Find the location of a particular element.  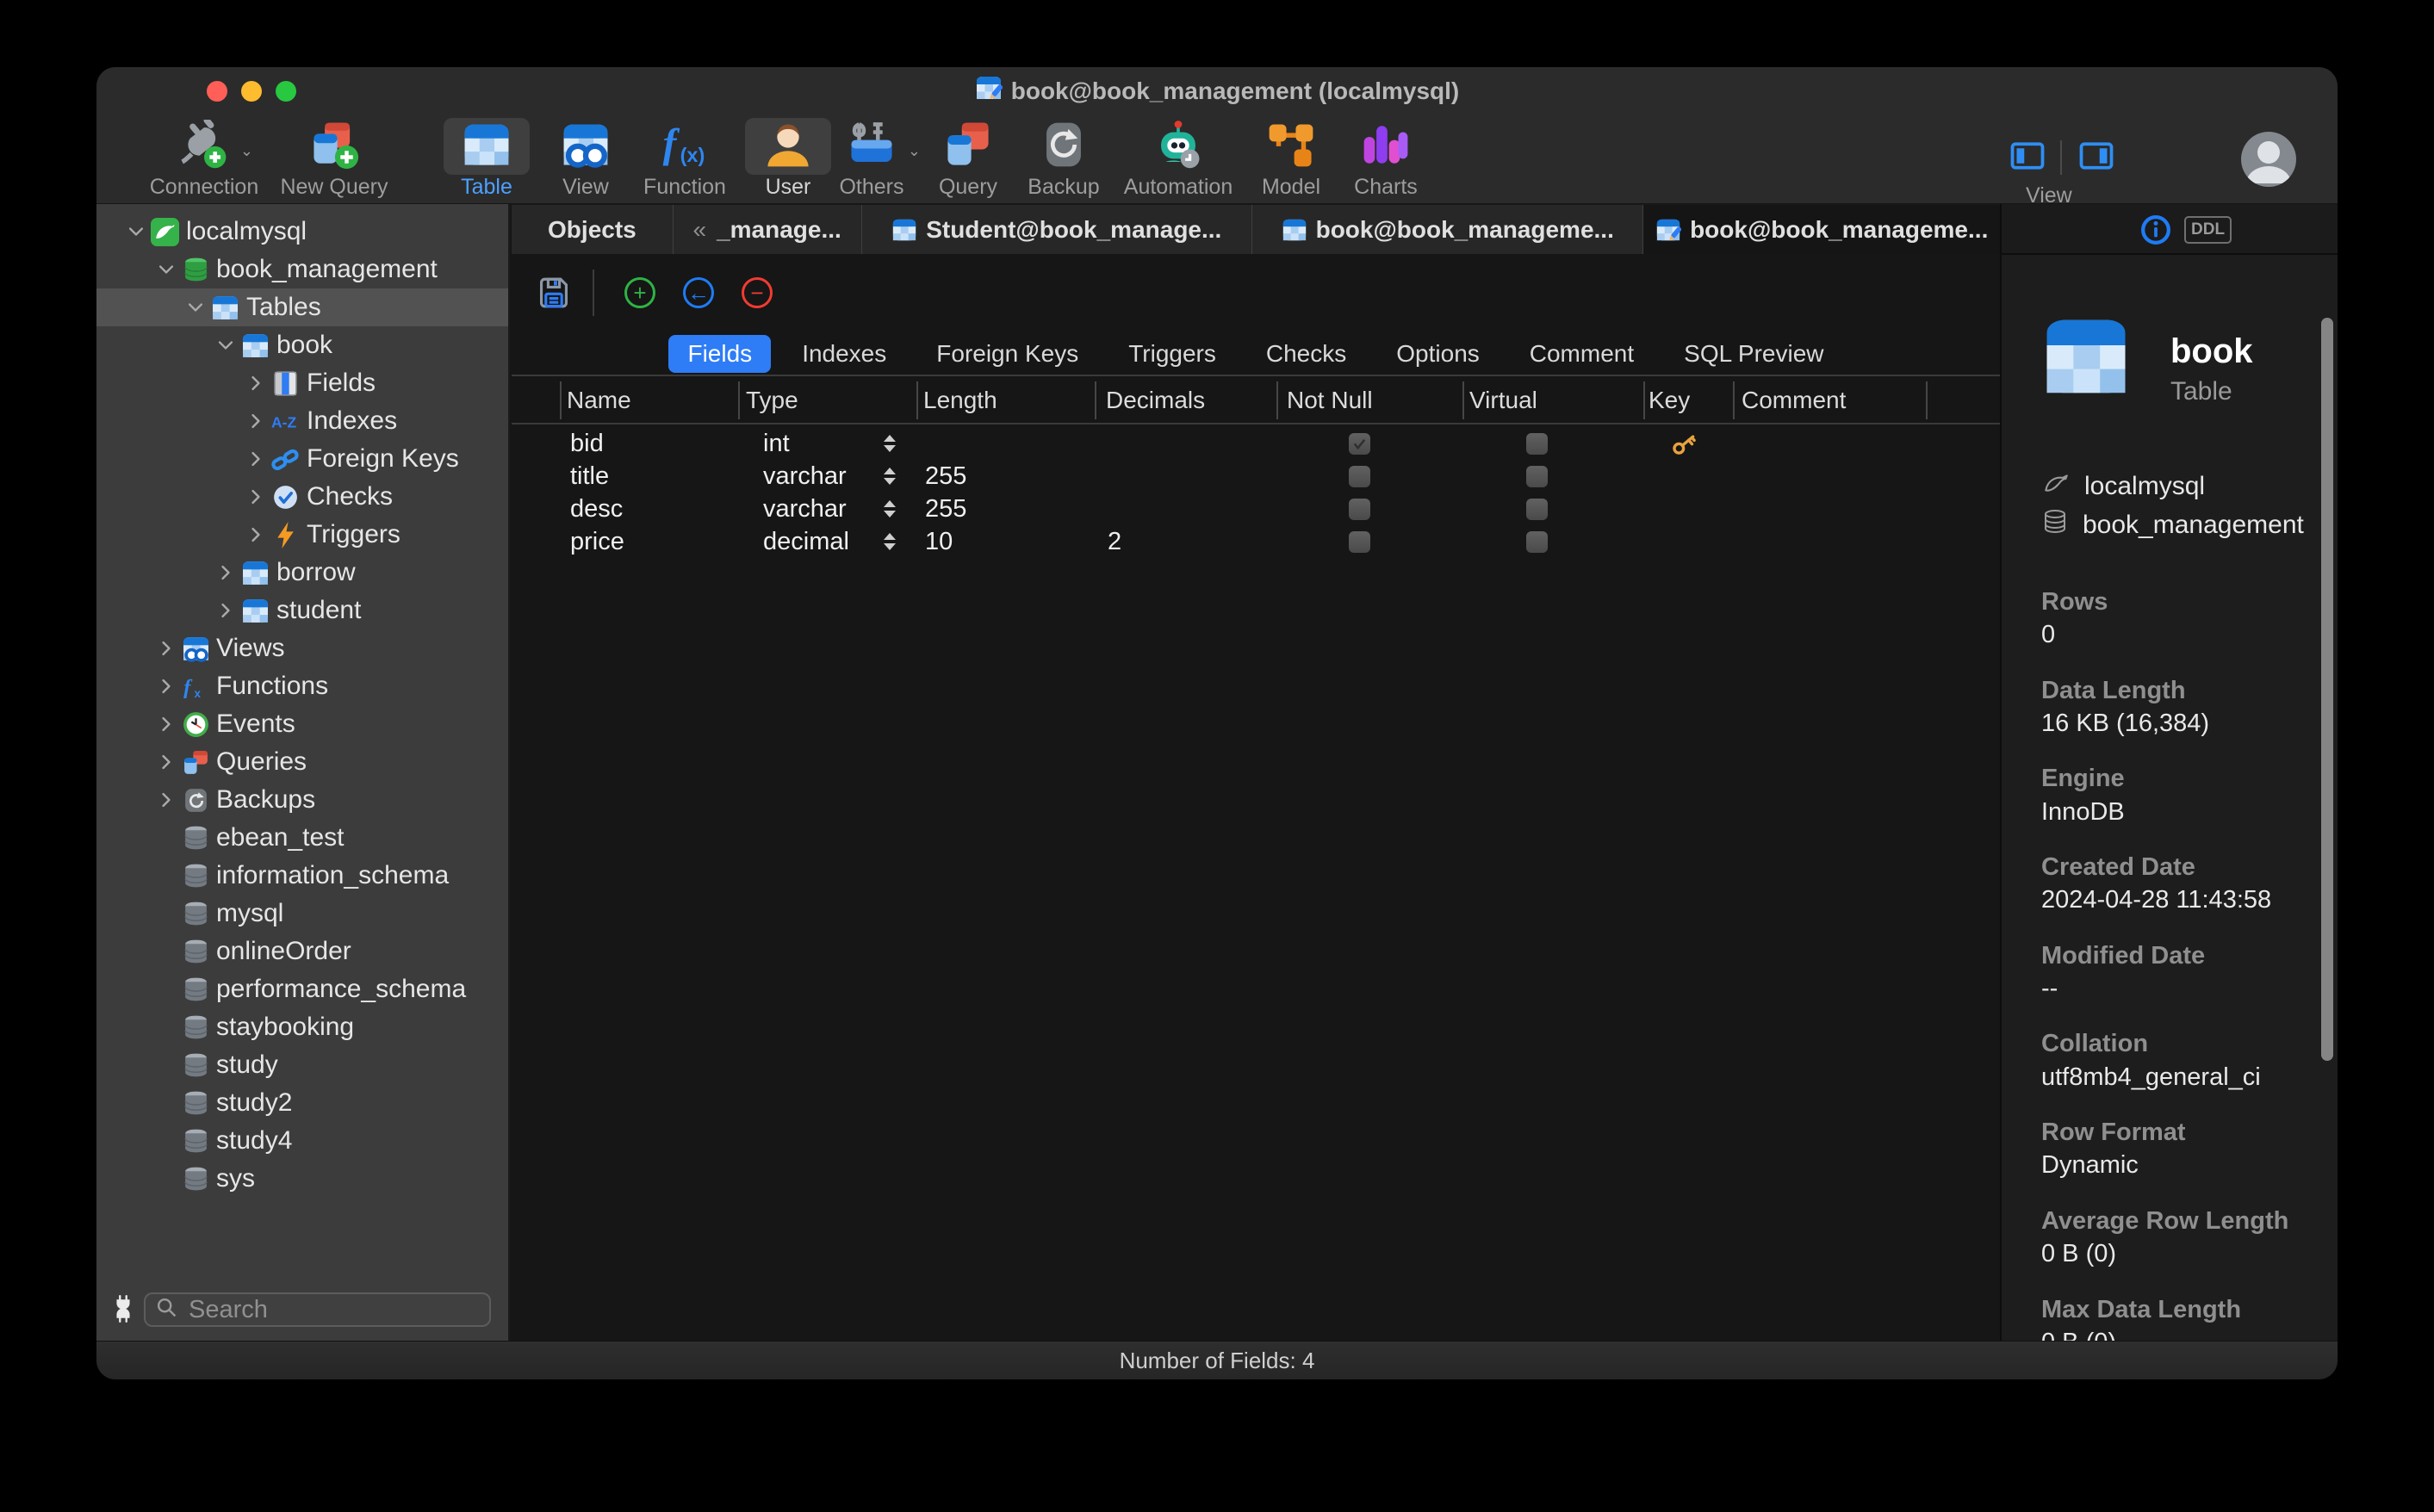

section-tab-comment: Comment is located at coordinates (1582, 354).